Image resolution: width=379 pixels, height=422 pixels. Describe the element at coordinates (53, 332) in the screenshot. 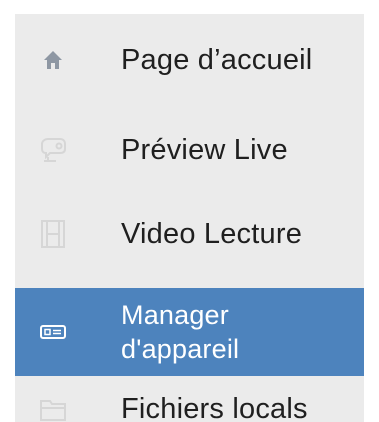

I see `dvr-device-icon` at that location.